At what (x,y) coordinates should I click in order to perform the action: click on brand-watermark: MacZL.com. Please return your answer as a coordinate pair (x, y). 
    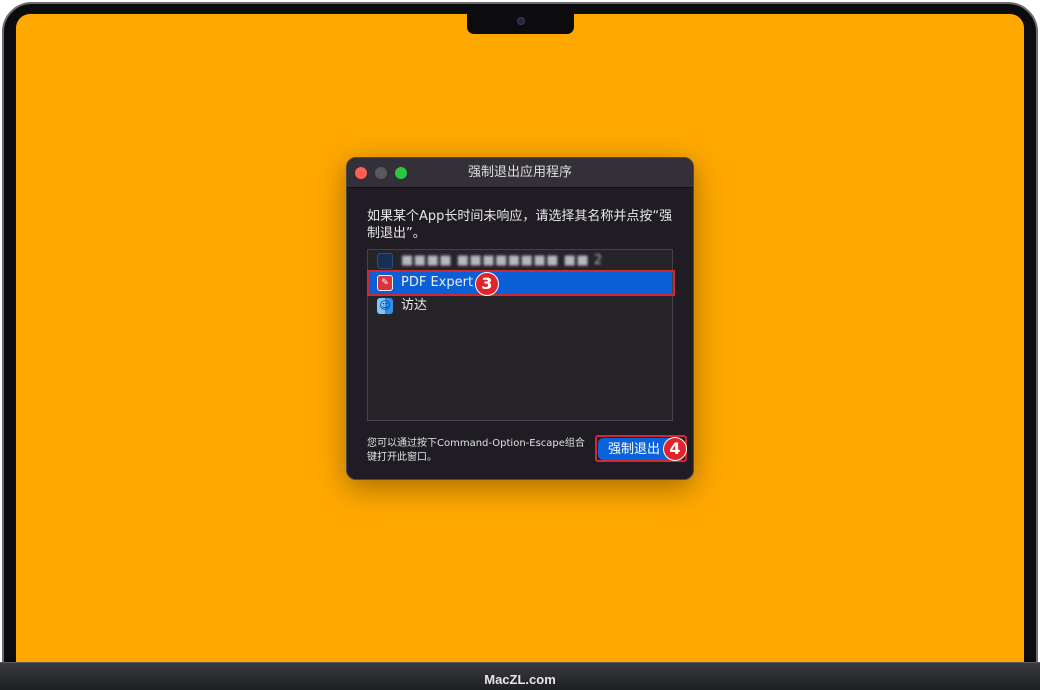
    Looking at the image, I should click on (520, 679).